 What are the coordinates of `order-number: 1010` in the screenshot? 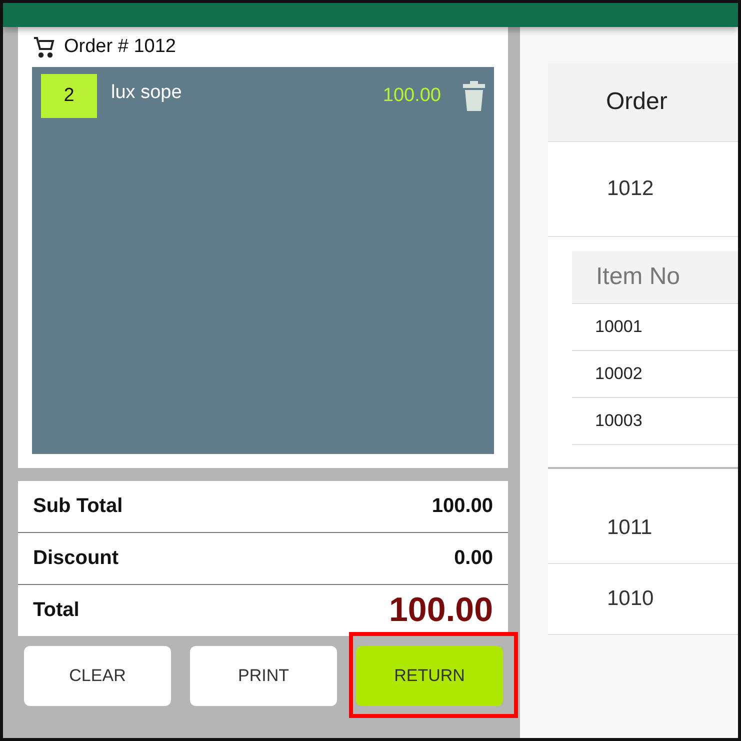 It's located at (630, 599).